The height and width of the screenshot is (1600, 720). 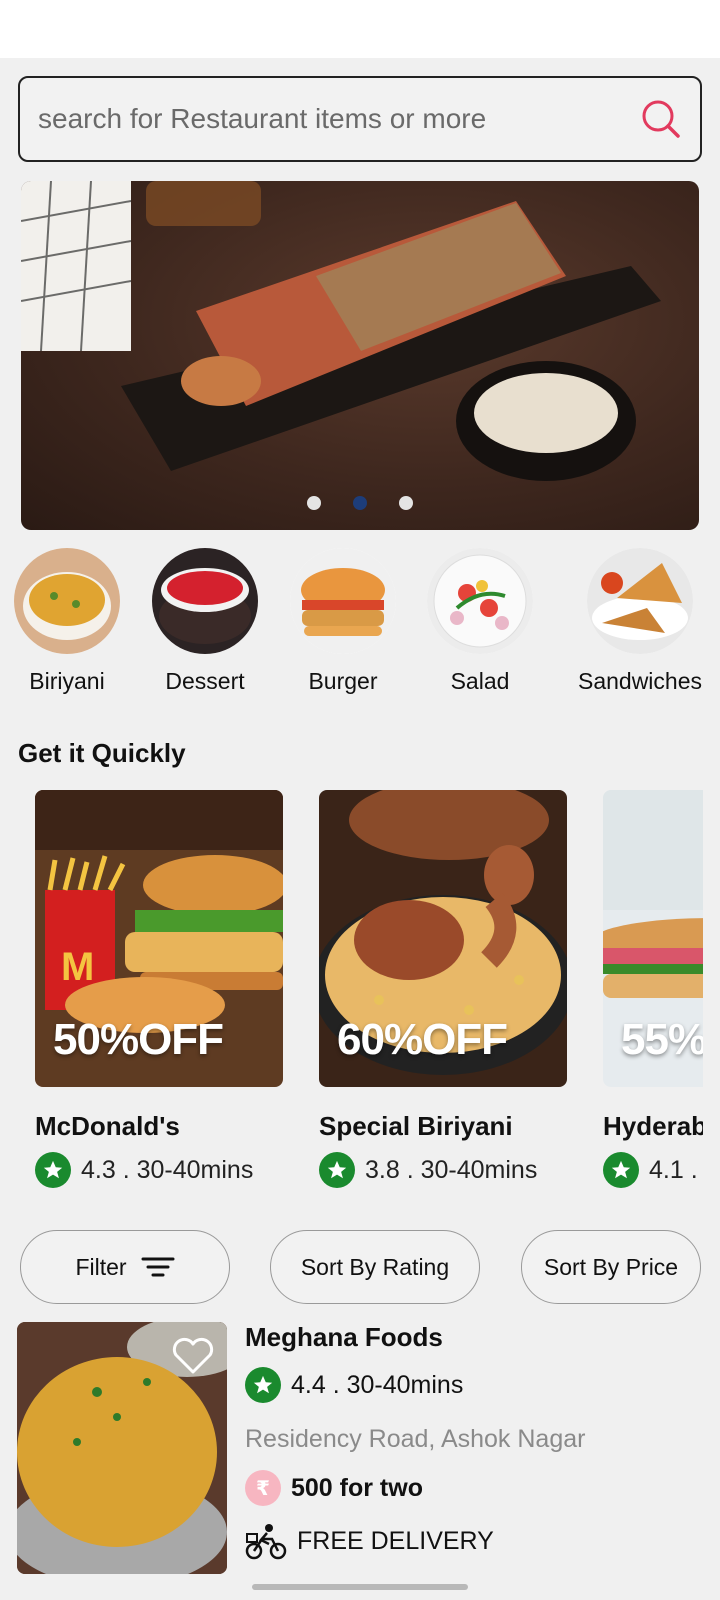 I want to click on restaurant-photo, so click(x=122, y=1448).